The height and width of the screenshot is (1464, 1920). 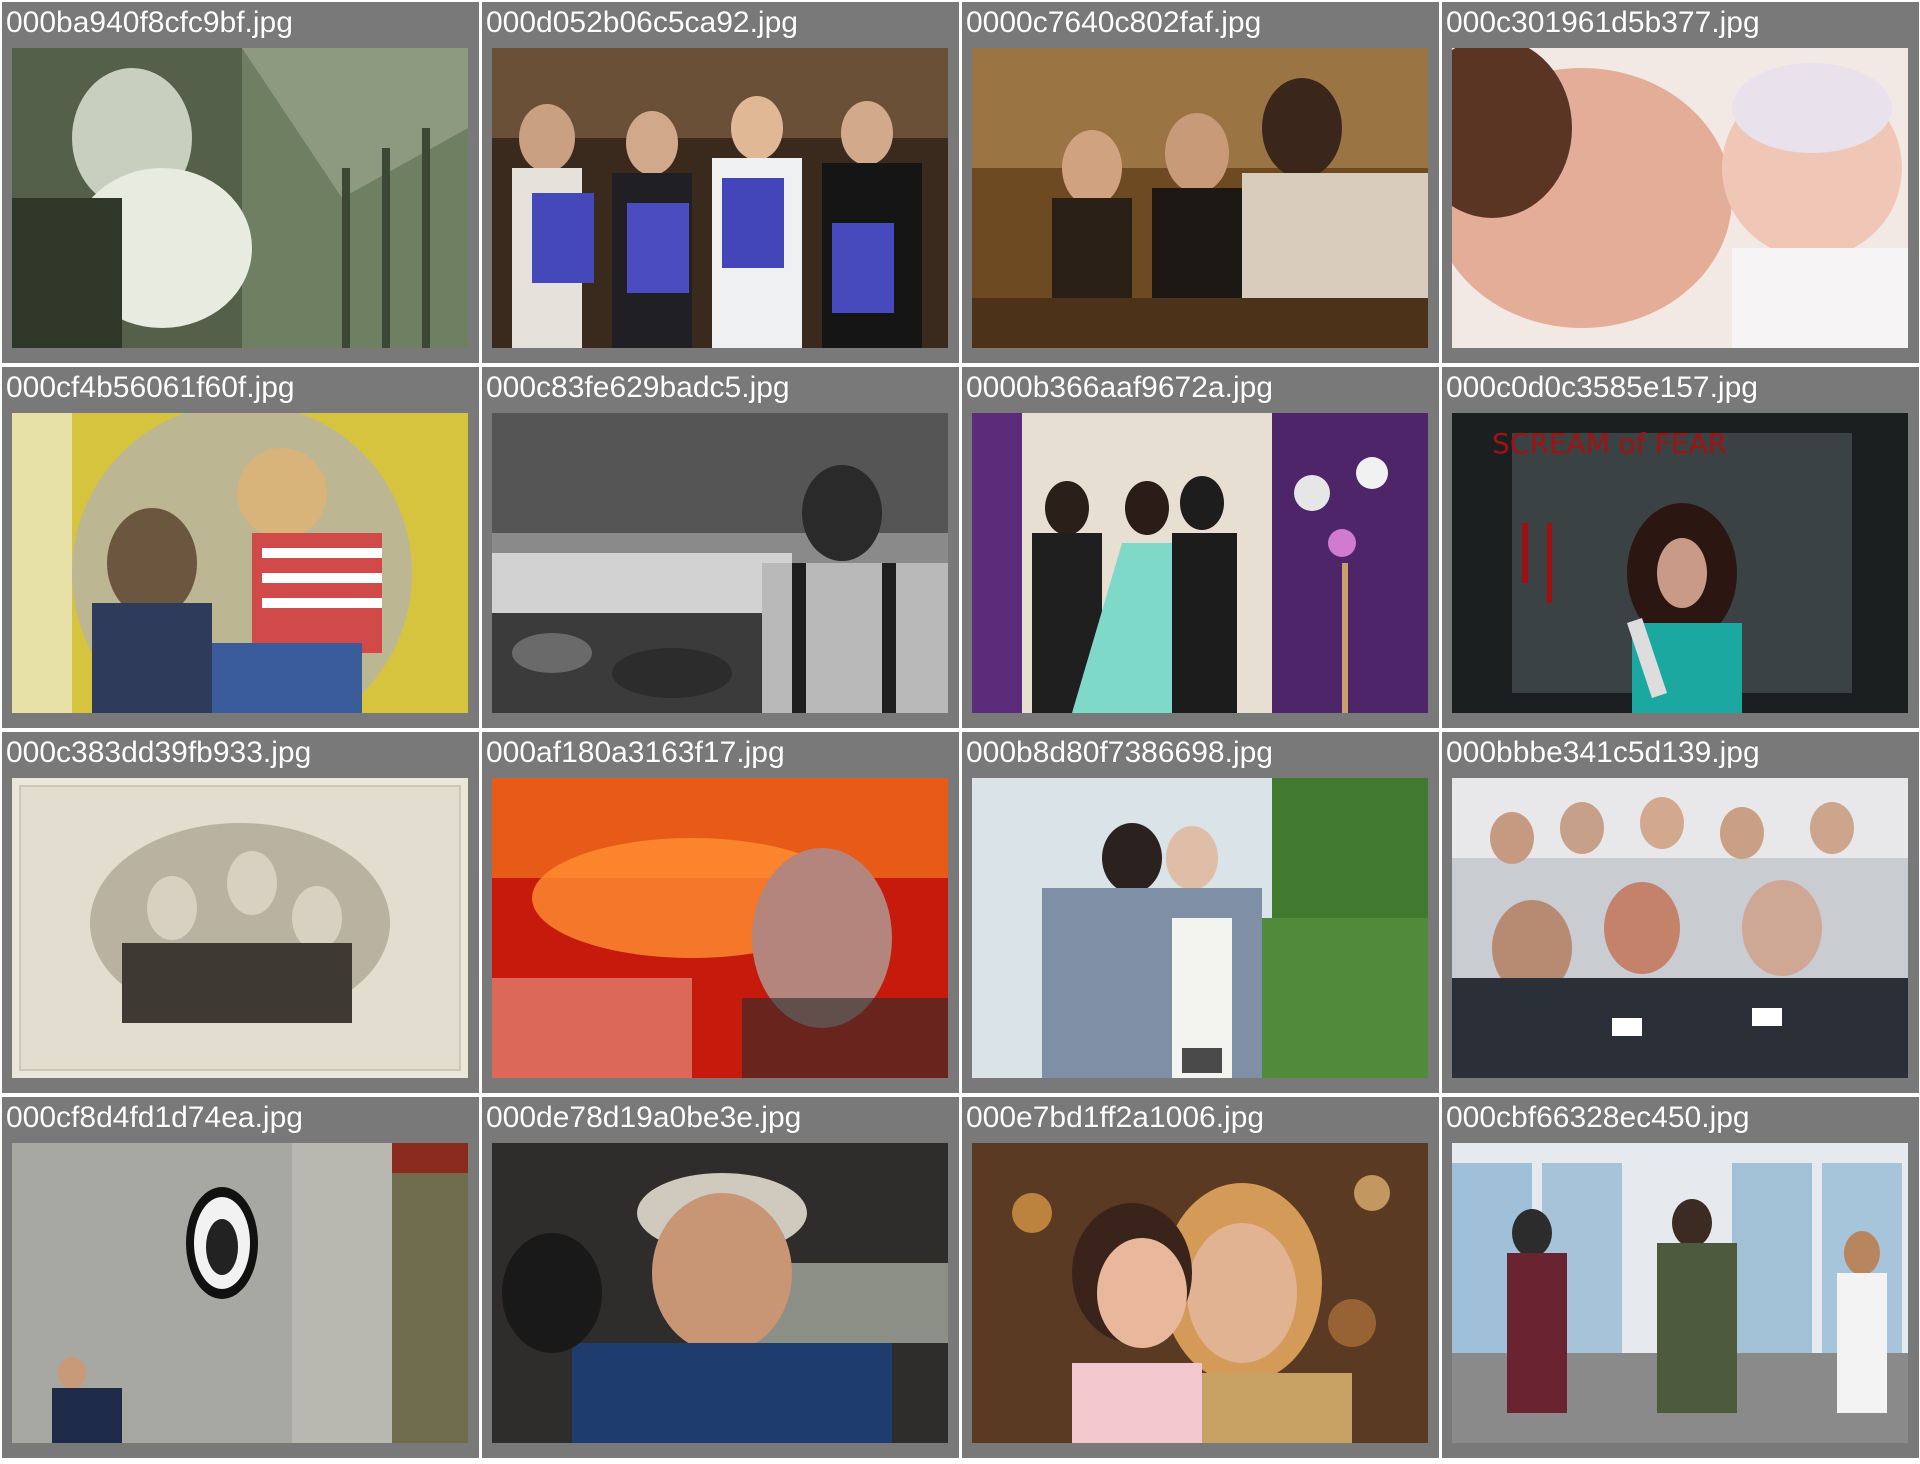 I want to click on grid-cell: 000c0d0c3585e157.jpg SCREAM of FEAR, so click(x=1680, y=547).